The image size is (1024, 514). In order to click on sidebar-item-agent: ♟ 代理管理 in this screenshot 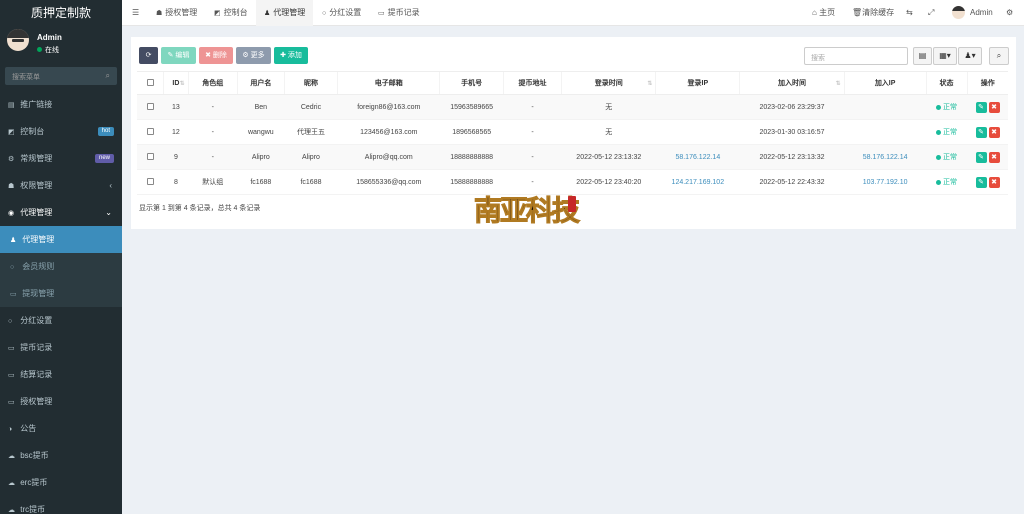, I will do `click(61, 239)`.